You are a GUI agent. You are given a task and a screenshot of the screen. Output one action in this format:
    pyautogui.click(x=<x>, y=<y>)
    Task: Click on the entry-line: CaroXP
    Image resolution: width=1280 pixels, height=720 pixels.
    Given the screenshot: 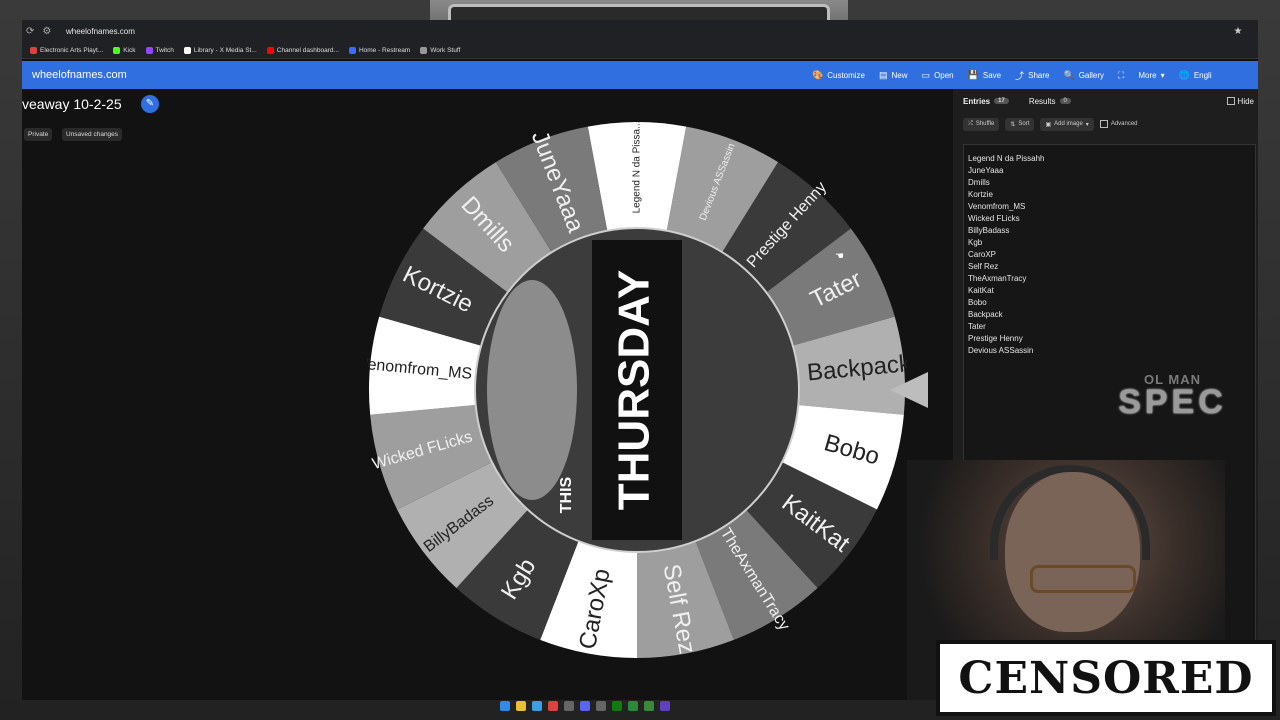 What is the action you would take?
    pyautogui.click(x=1109, y=255)
    